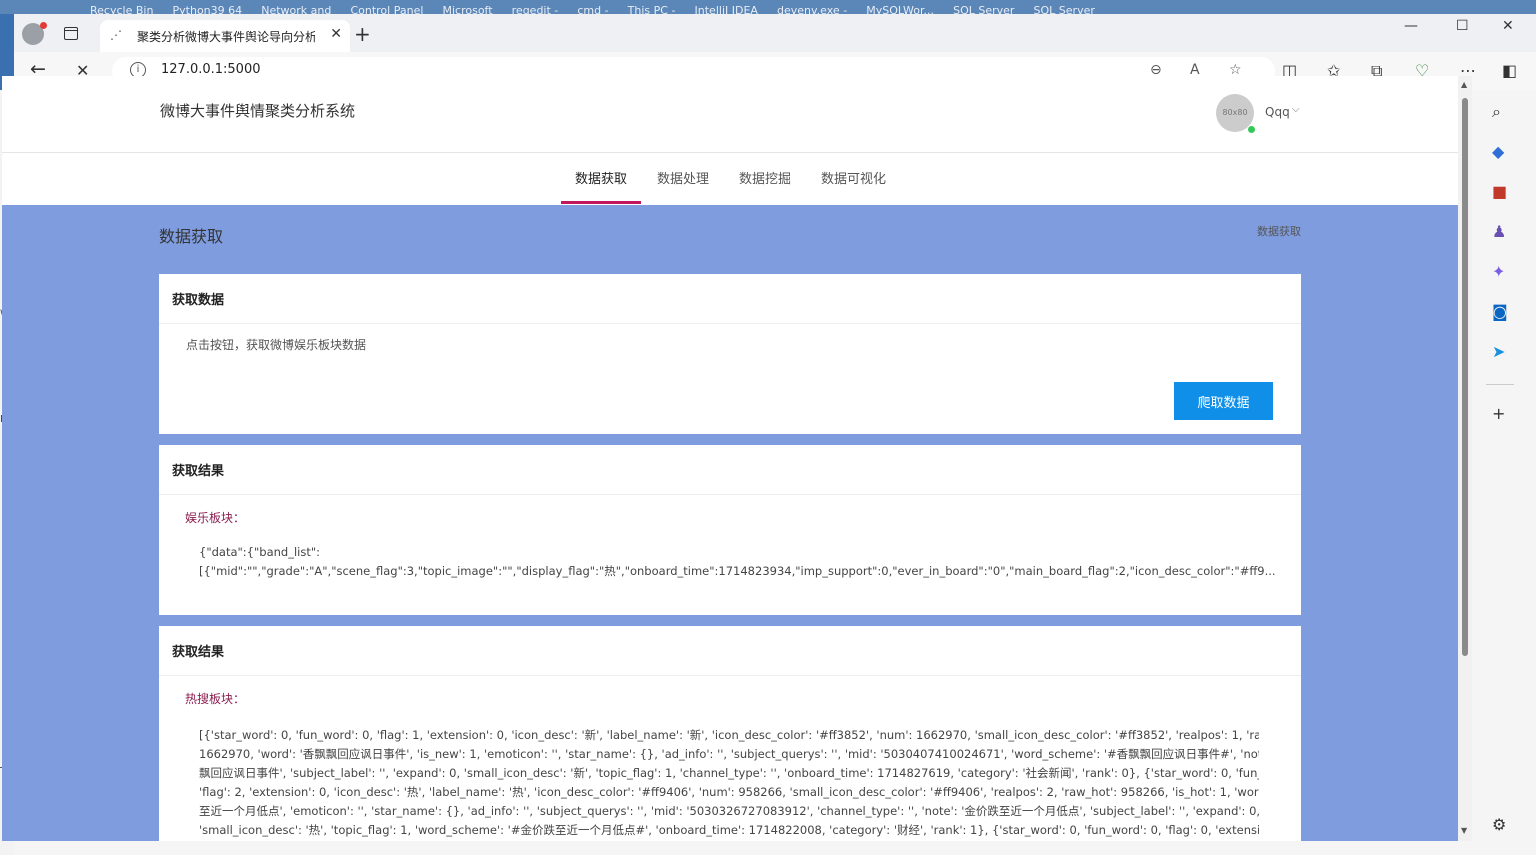 Image resolution: width=1536 pixels, height=855 pixels. What do you see at coordinates (276, 345) in the screenshot?
I see `card-description: 点击按钮，获取微博娱乐板块数据` at bounding box center [276, 345].